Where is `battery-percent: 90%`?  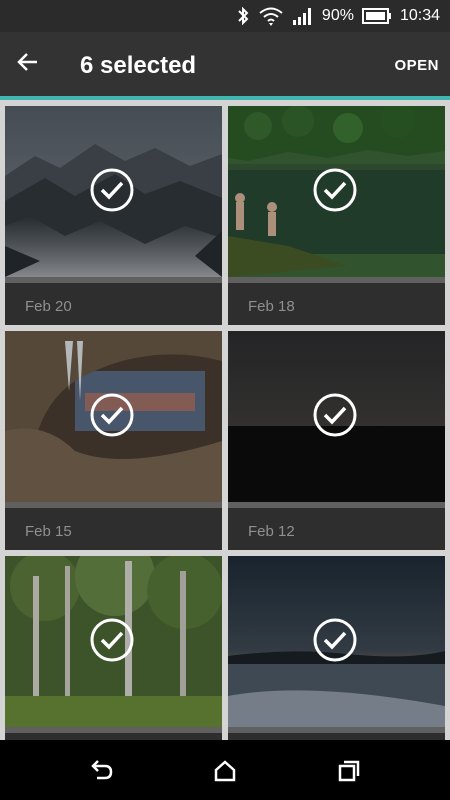 battery-percent: 90% is located at coordinates (337, 15).